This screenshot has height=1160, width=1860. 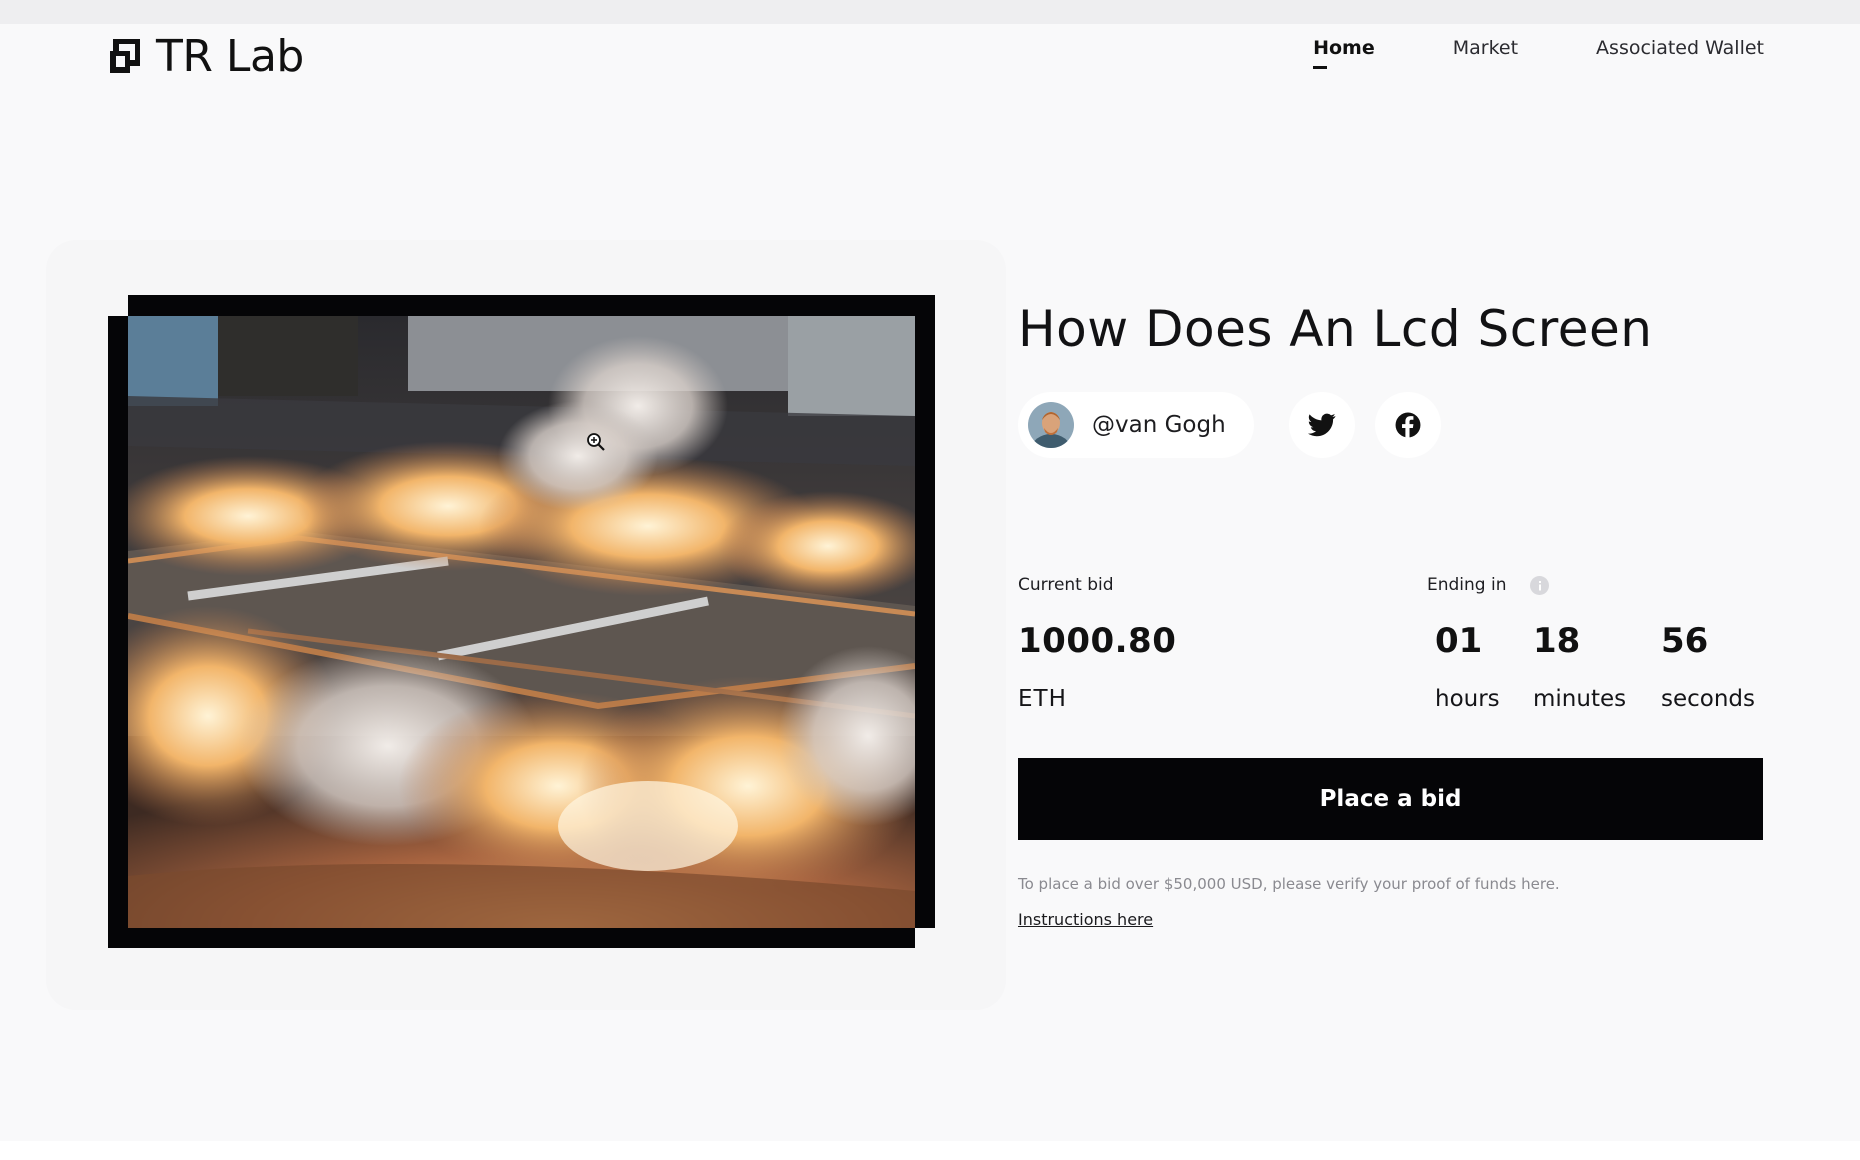 I want to click on nav-associated-wallet: Associated Wallet, so click(x=1680, y=48).